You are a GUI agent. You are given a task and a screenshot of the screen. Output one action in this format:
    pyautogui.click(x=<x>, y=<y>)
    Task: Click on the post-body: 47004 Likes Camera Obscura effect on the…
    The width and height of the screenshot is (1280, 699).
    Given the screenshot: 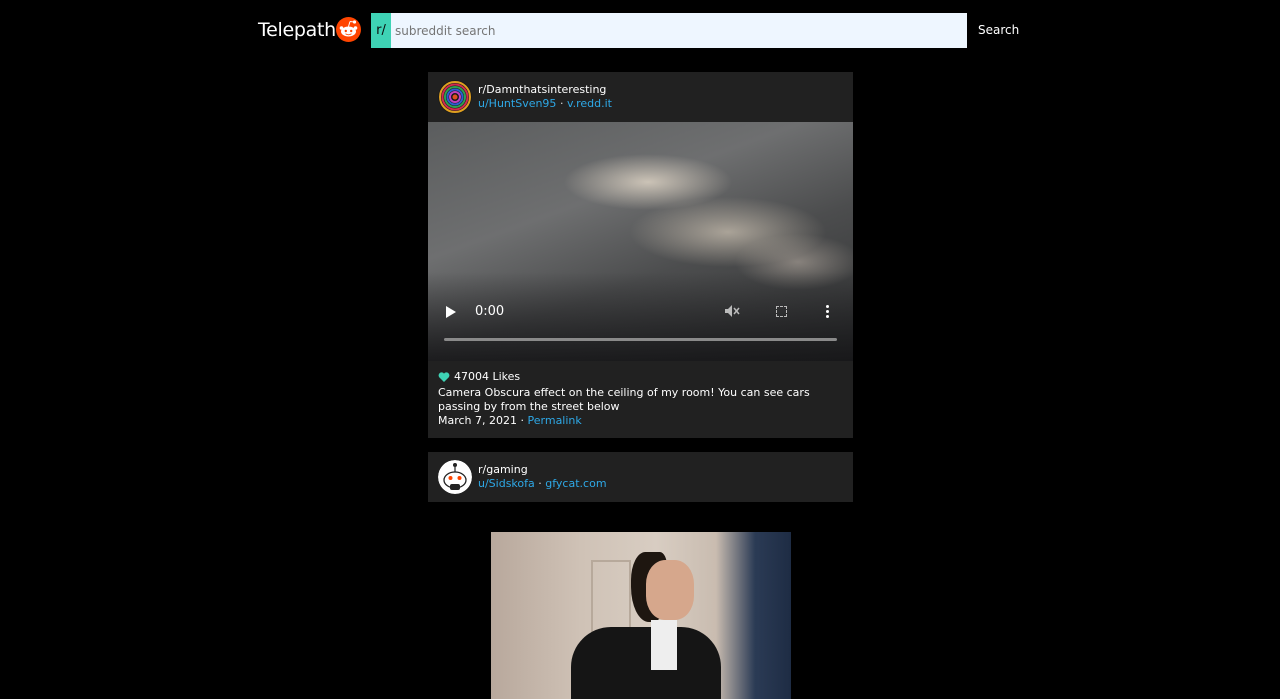 What is the action you would take?
    pyautogui.click(x=640, y=399)
    